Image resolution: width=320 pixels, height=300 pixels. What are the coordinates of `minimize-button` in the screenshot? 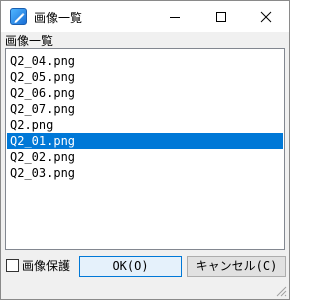 It's located at (175, 16).